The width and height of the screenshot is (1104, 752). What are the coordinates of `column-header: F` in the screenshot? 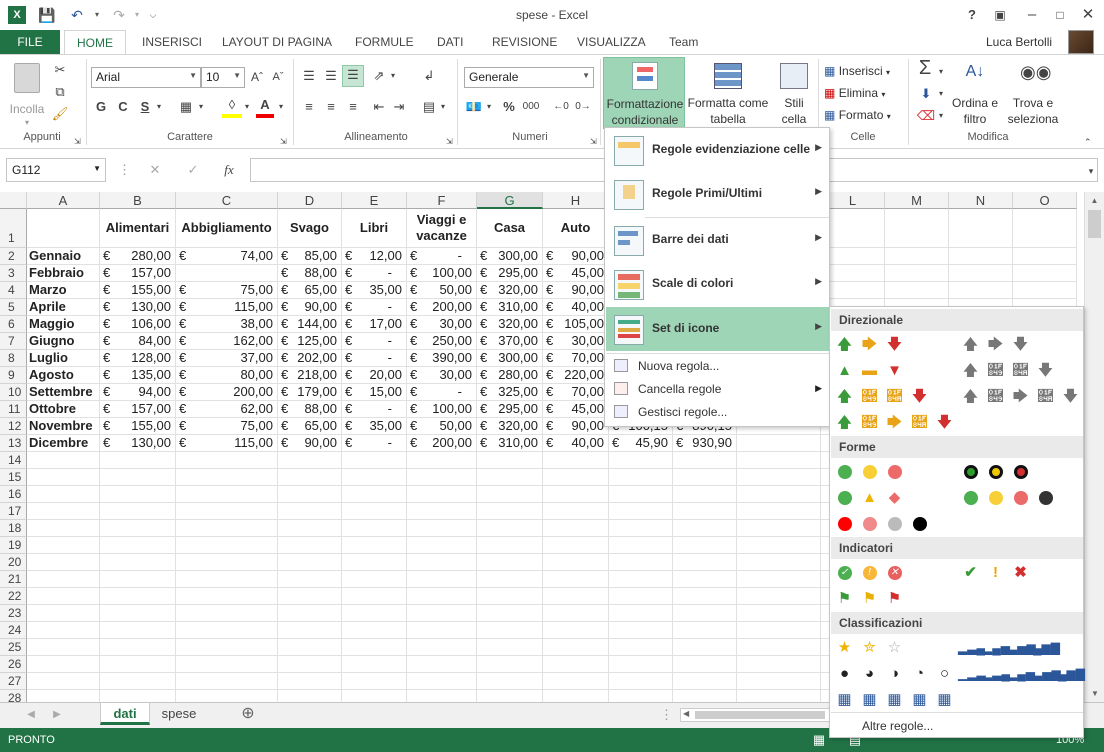 It's located at (442, 200).